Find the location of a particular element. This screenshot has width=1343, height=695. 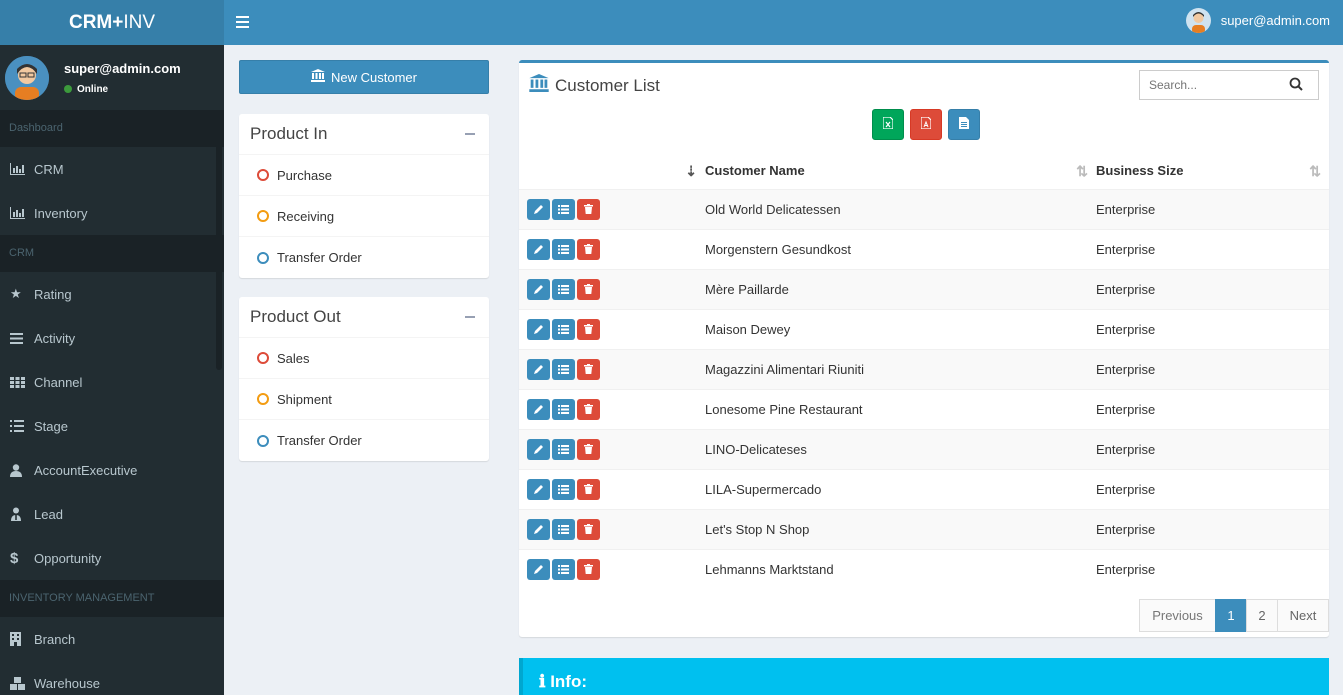

sidebar-item-accountexecutive: AccountExecutive is located at coordinates (112, 470).